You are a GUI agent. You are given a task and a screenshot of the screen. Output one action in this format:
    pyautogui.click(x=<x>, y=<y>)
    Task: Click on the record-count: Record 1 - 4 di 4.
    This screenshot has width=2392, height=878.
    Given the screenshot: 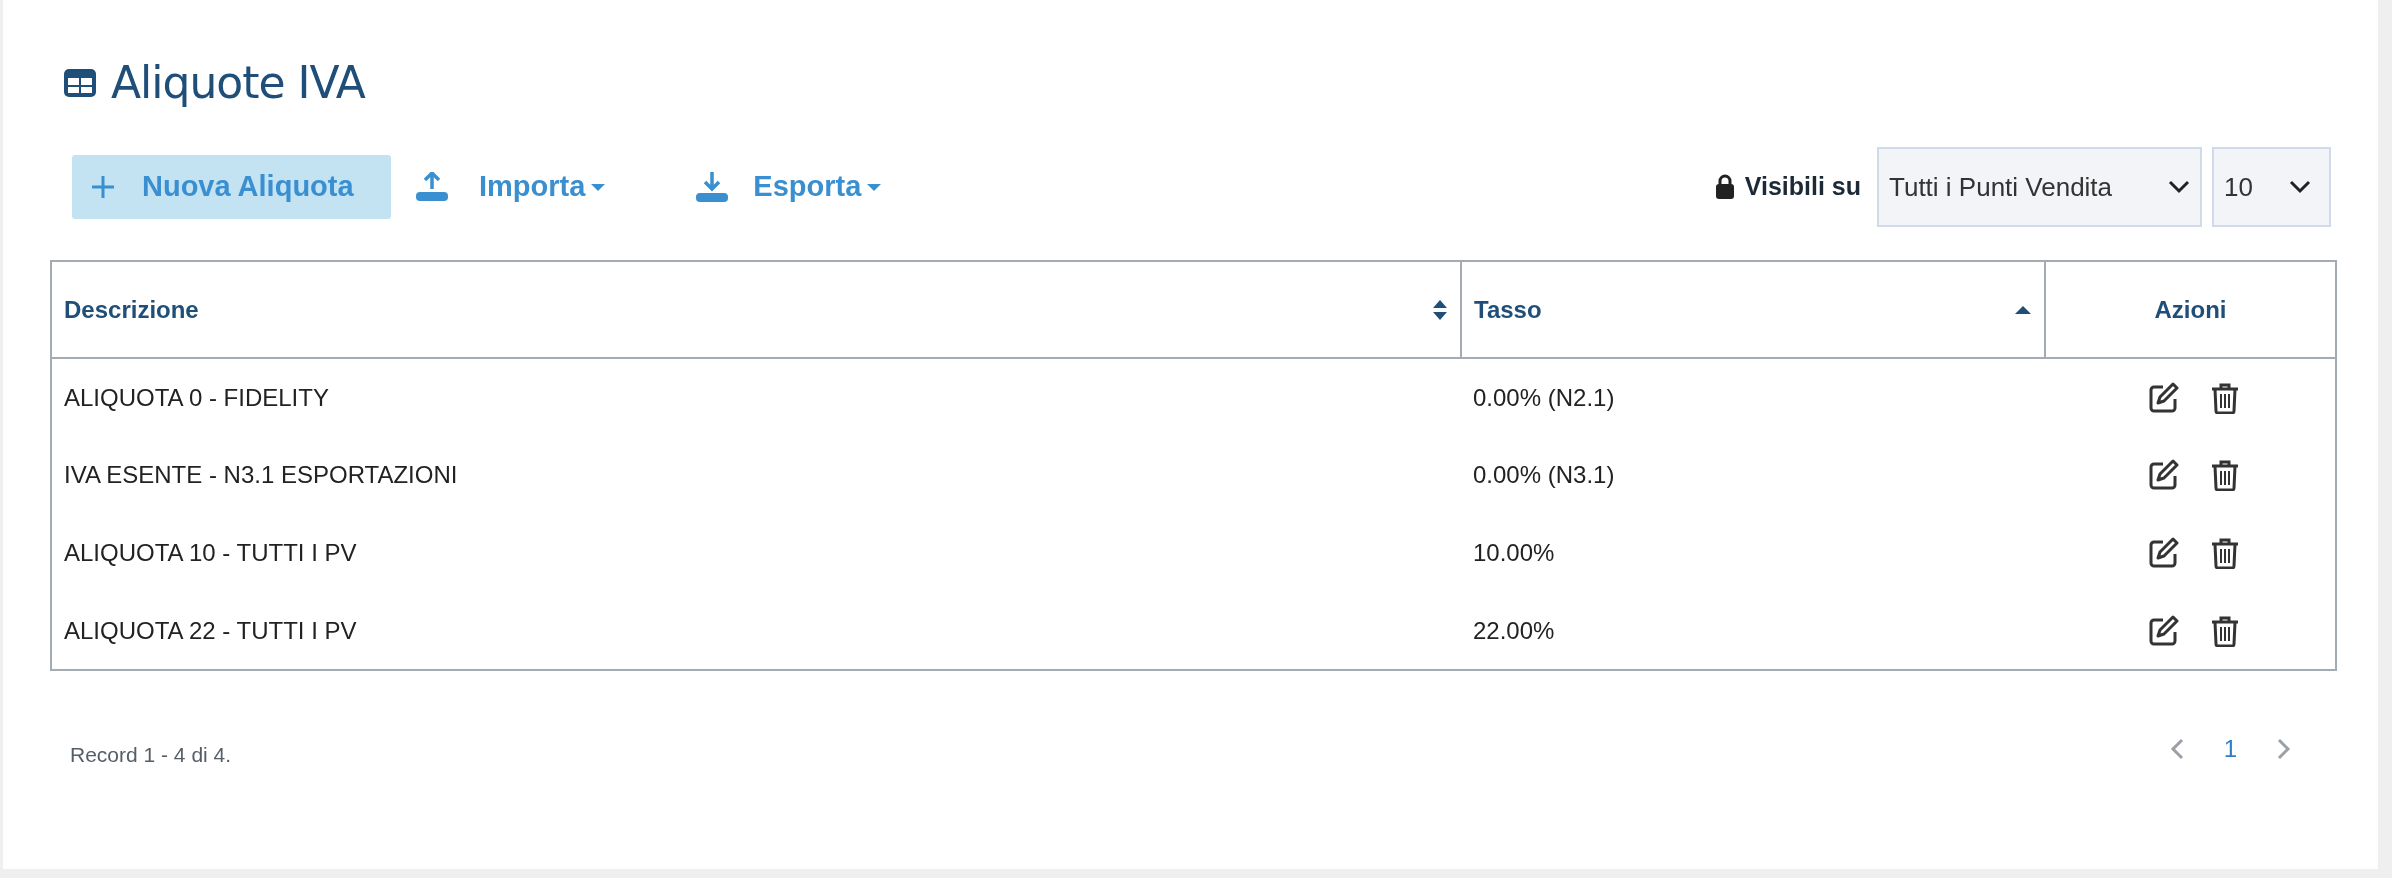 What is the action you would take?
    pyautogui.click(x=151, y=755)
    